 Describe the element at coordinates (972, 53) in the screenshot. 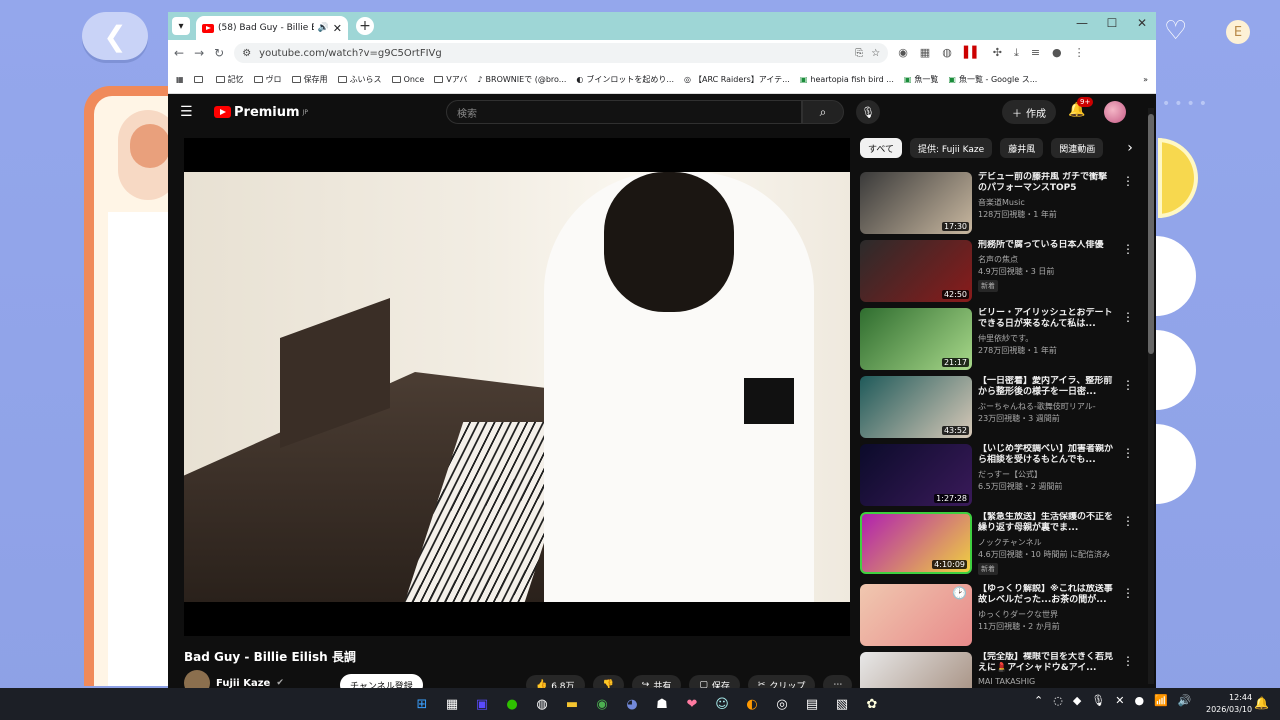

I see `extension-icon: ▌▌` at that location.